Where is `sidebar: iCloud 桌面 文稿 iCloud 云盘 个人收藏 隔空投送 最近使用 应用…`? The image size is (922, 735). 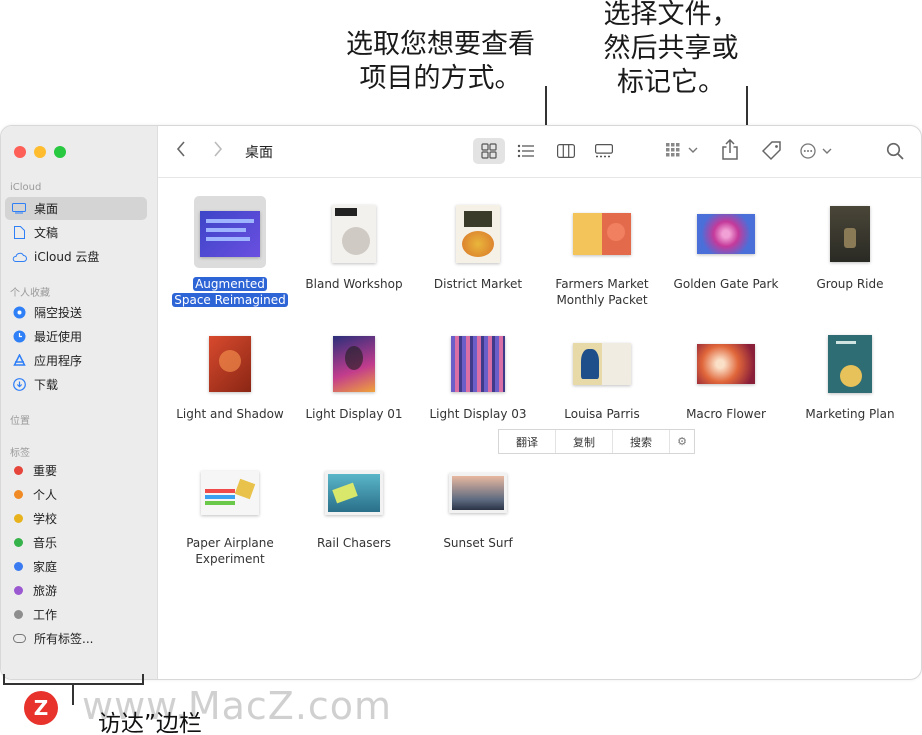
sidebar: iCloud 桌面 文稿 iCloud 云盘 个人收藏 隔空投送 最近使用 应用… is located at coordinates (79, 402).